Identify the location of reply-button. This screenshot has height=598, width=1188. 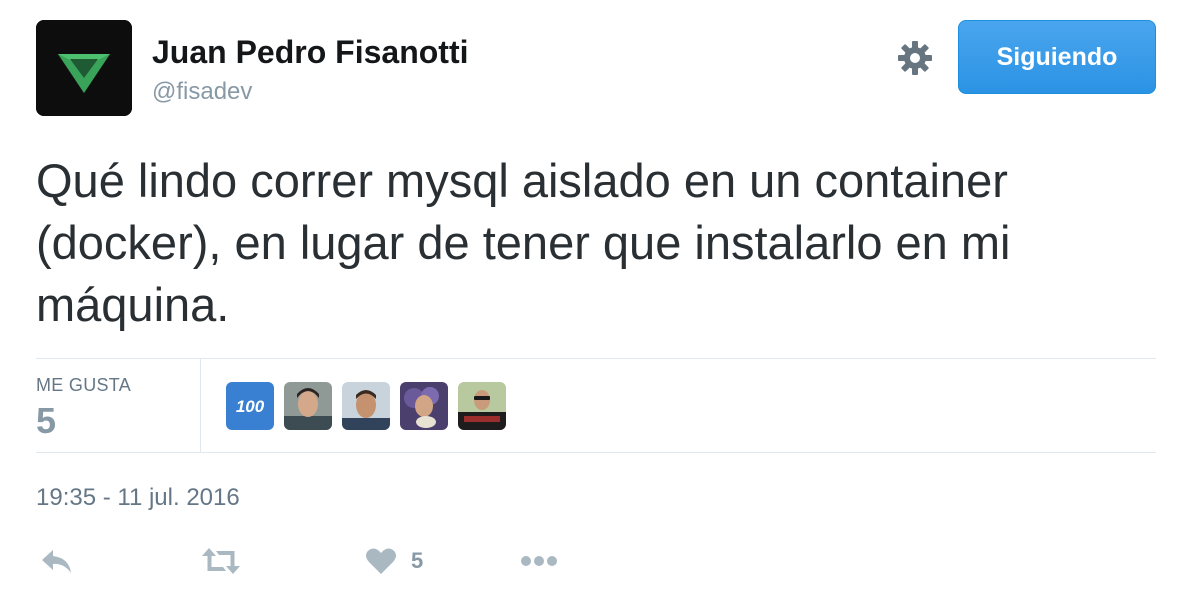
(57, 561).